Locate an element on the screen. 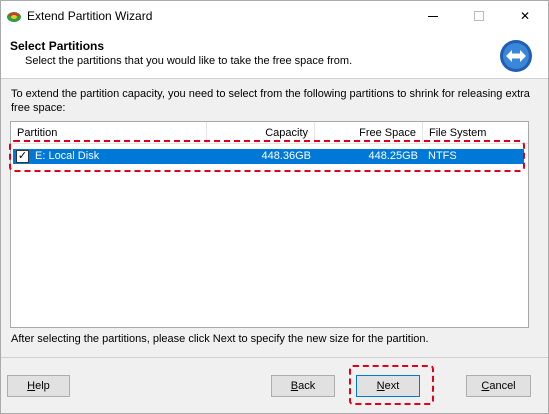 The width and height of the screenshot is (549, 414). close-button: ✕ is located at coordinates (525, 16).